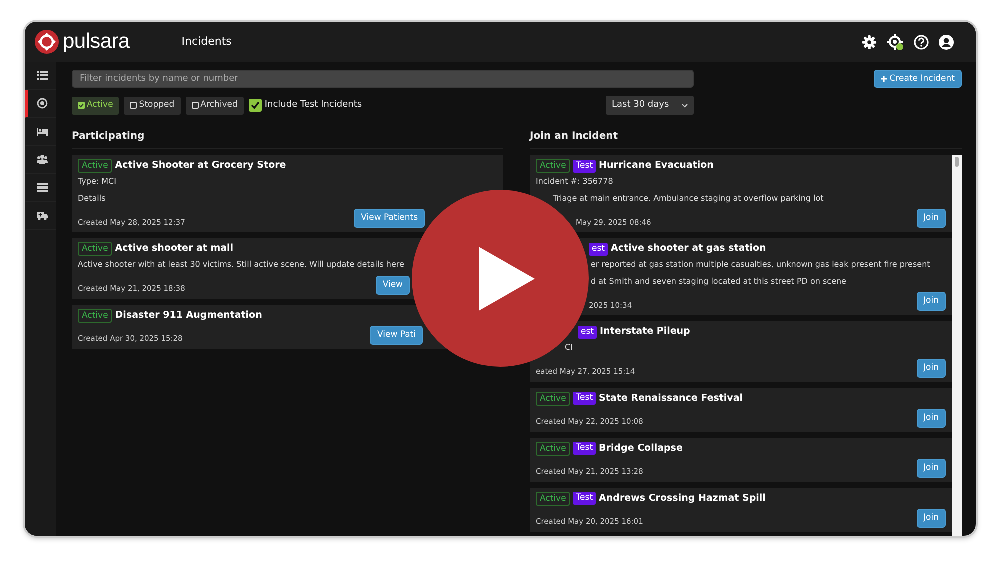 The width and height of the screenshot is (1000, 563). I want to click on settings-icon, so click(869, 42).